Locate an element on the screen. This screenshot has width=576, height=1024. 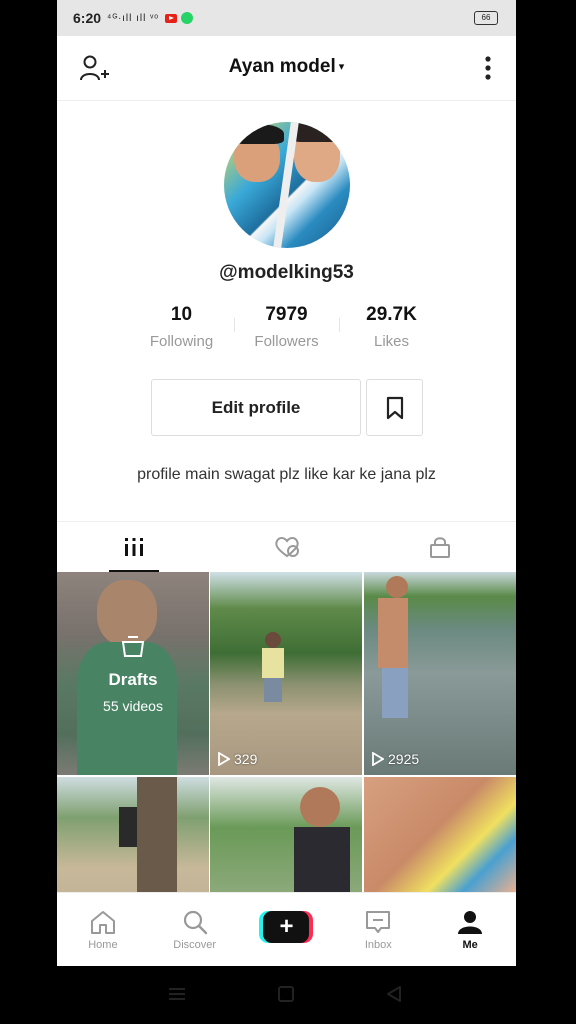
home-icon is located at coordinates (102, 922).